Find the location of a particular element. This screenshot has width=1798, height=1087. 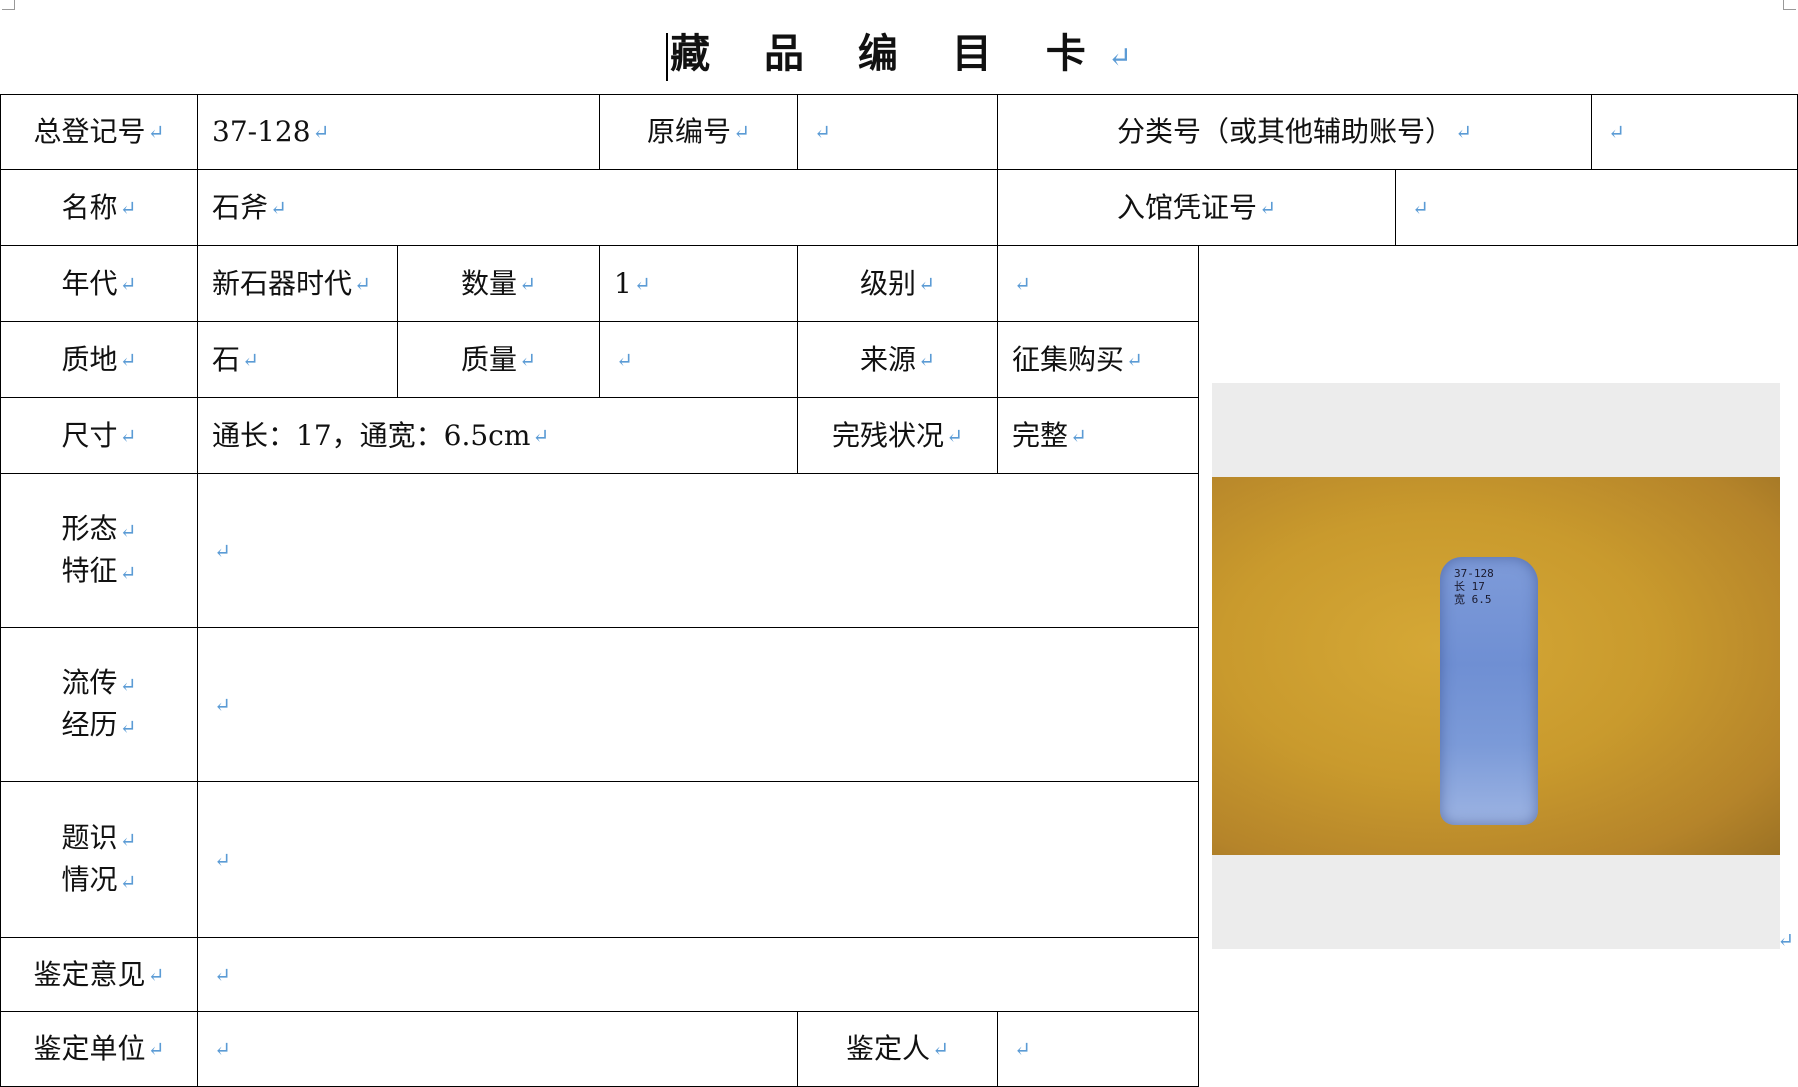

period-label: 年代 is located at coordinates (89, 283).